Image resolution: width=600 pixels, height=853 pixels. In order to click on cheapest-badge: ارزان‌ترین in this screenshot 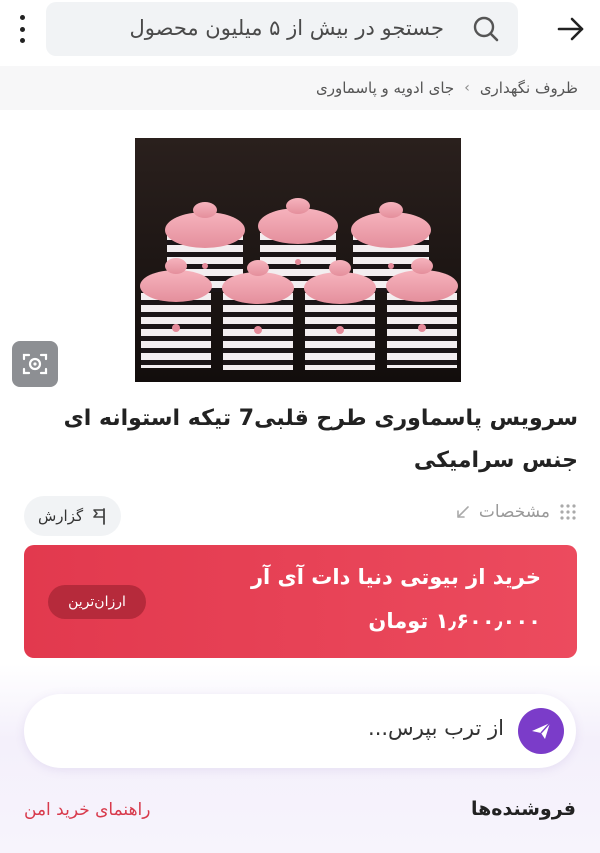, I will do `click(97, 602)`.